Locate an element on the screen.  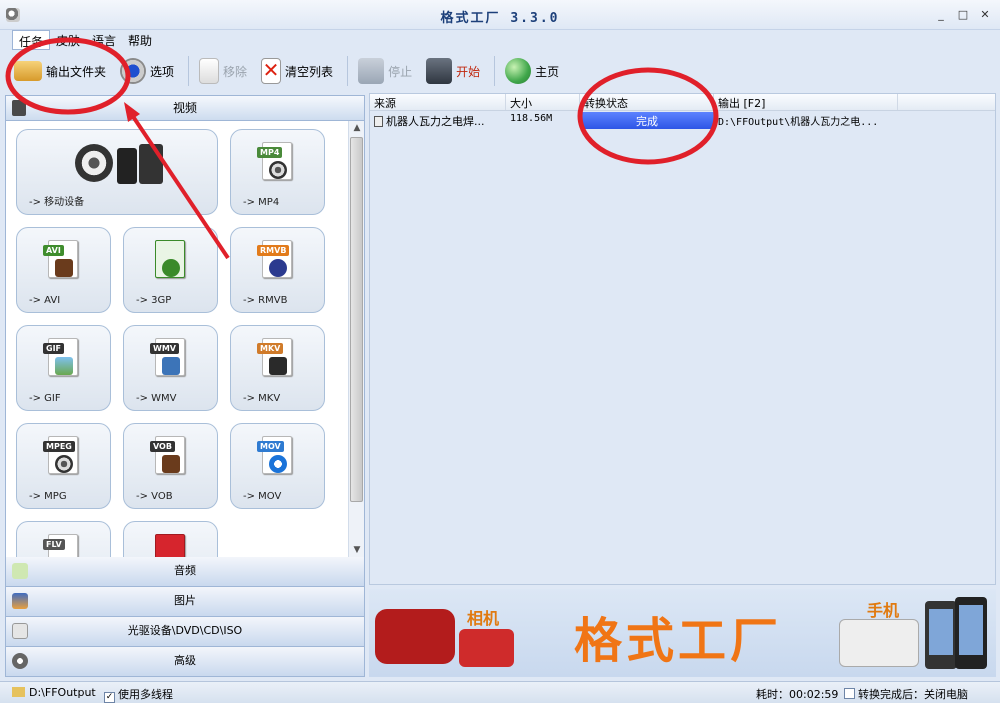
close-button: ✕ is located at coordinates (985, 15).